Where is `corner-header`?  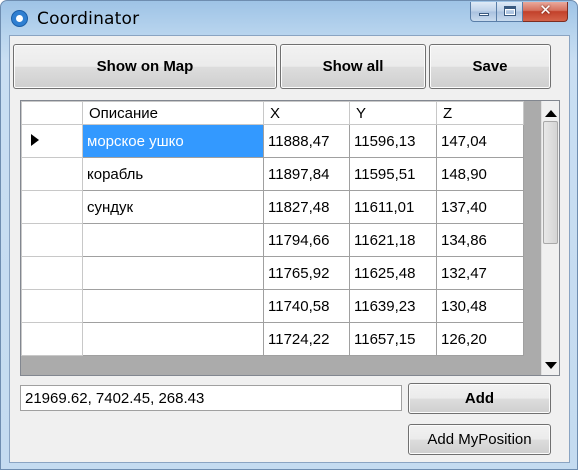
corner-header is located at coordinates (52, 113).